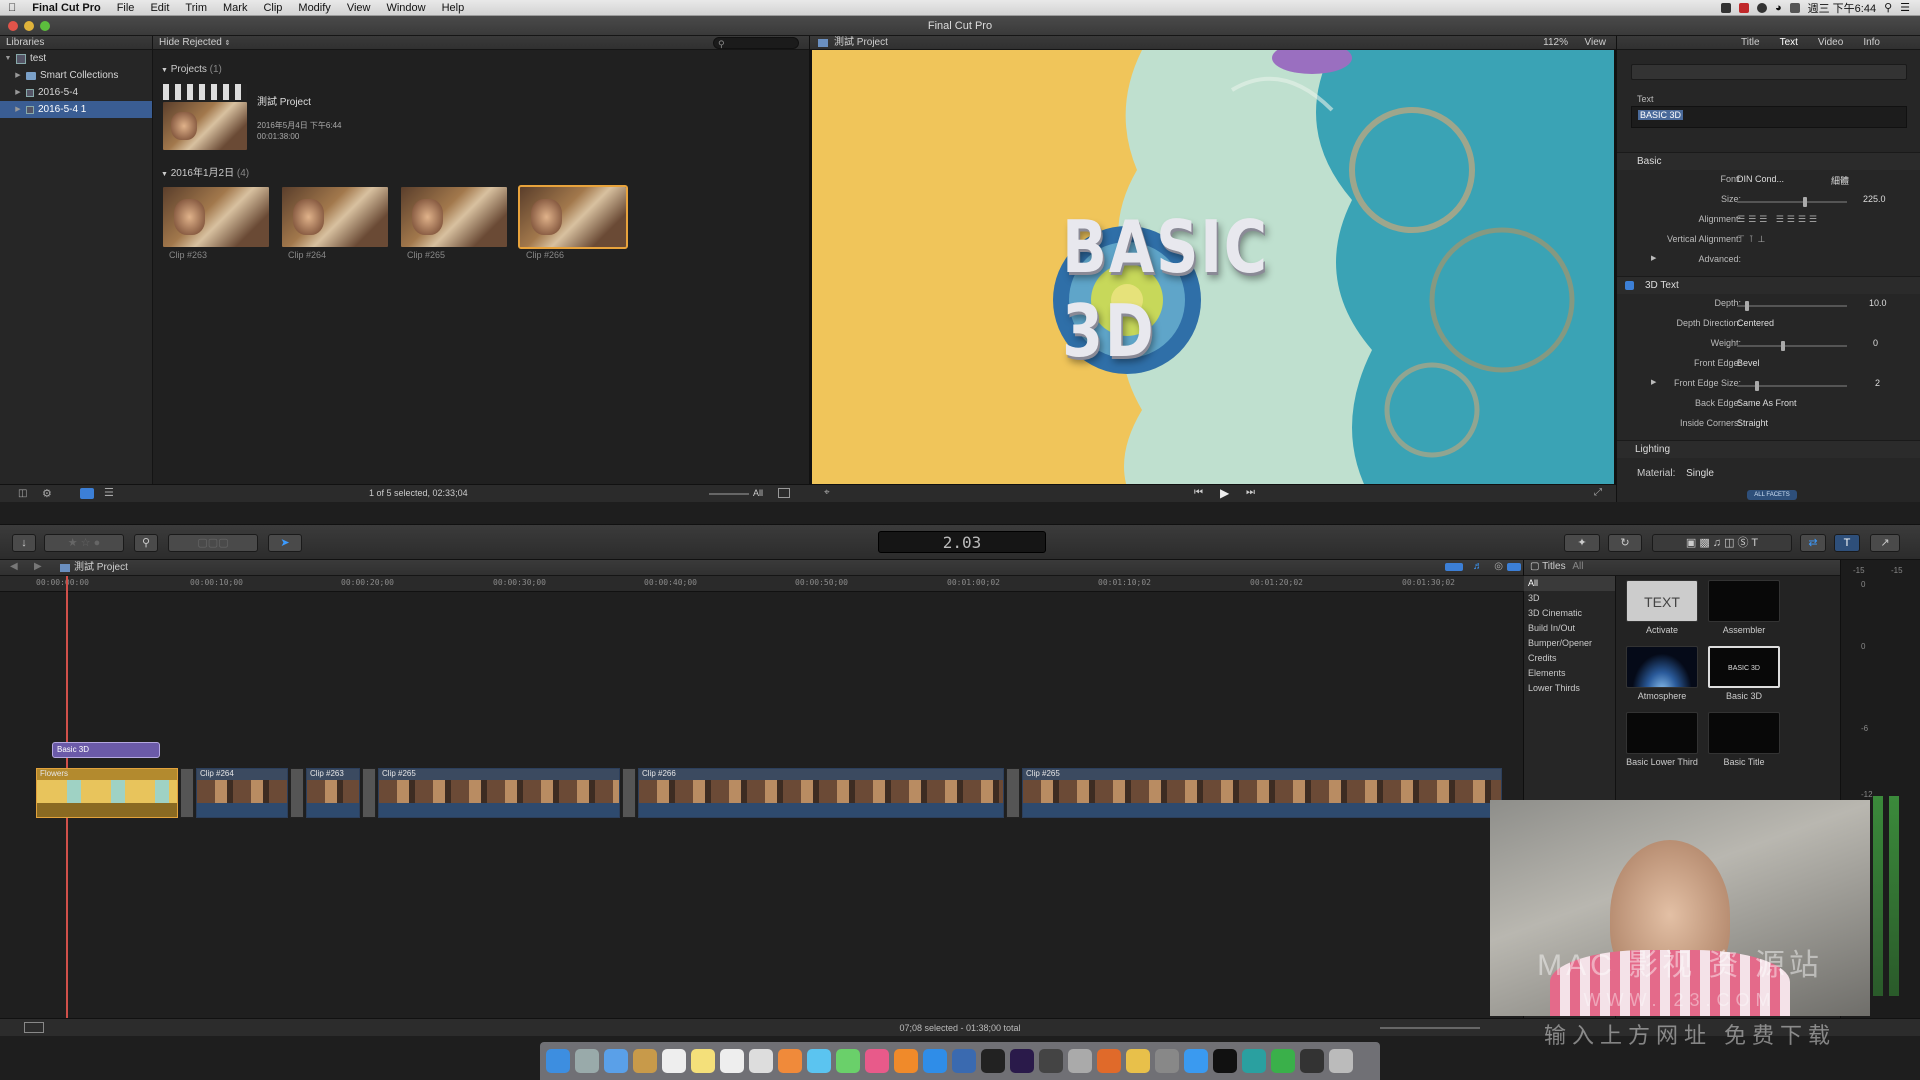 The width and height of the screenshot is (1920, 1080). I want to click on snapping-icon, so click(1514, 567).